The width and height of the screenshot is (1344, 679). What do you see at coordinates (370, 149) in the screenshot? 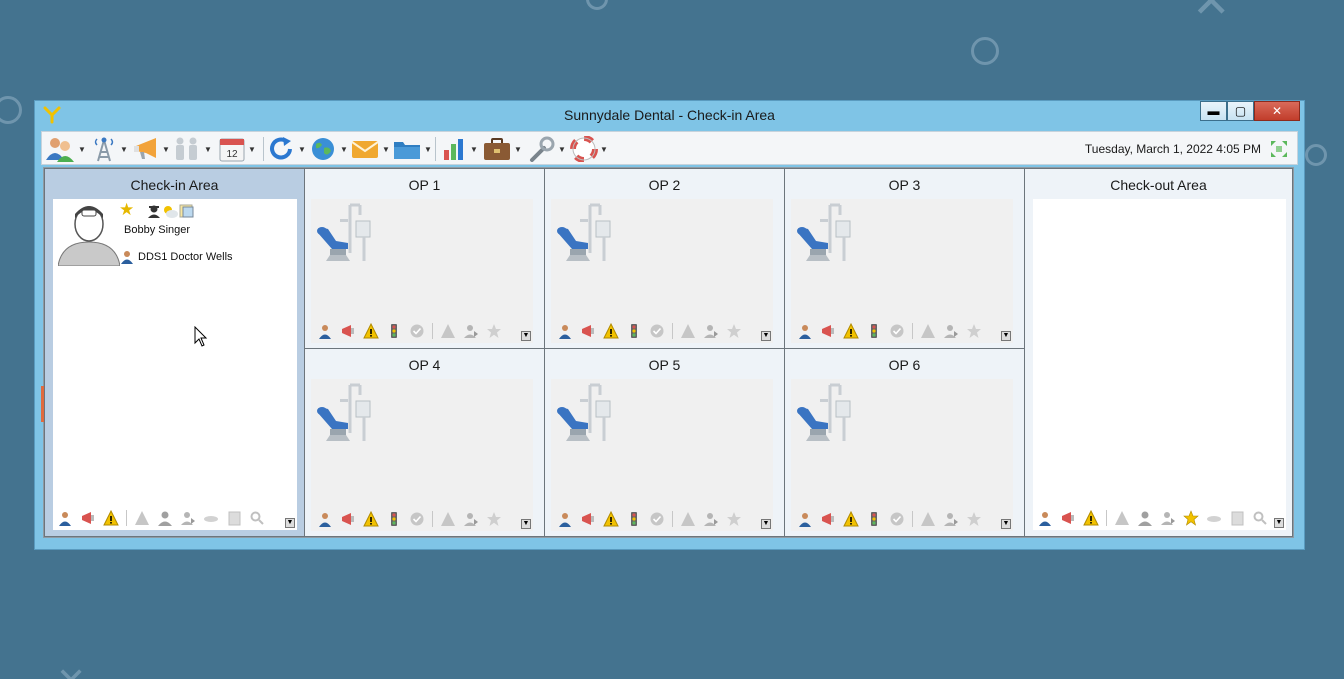
I see `email-button: ▼` at bounding box center [370, 149].